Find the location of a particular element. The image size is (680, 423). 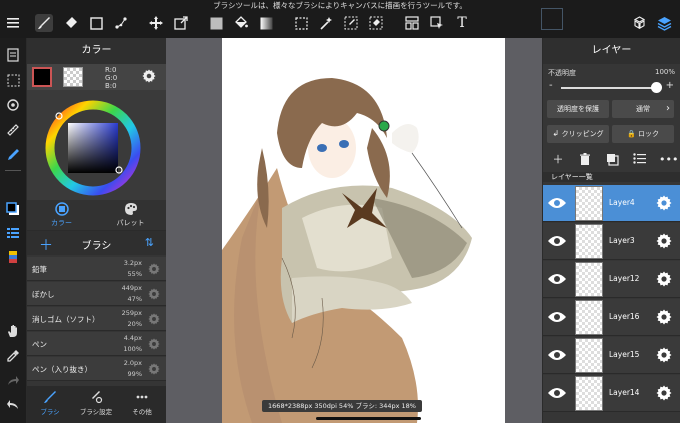

select-move-icon is located at coordinates (437, 23).